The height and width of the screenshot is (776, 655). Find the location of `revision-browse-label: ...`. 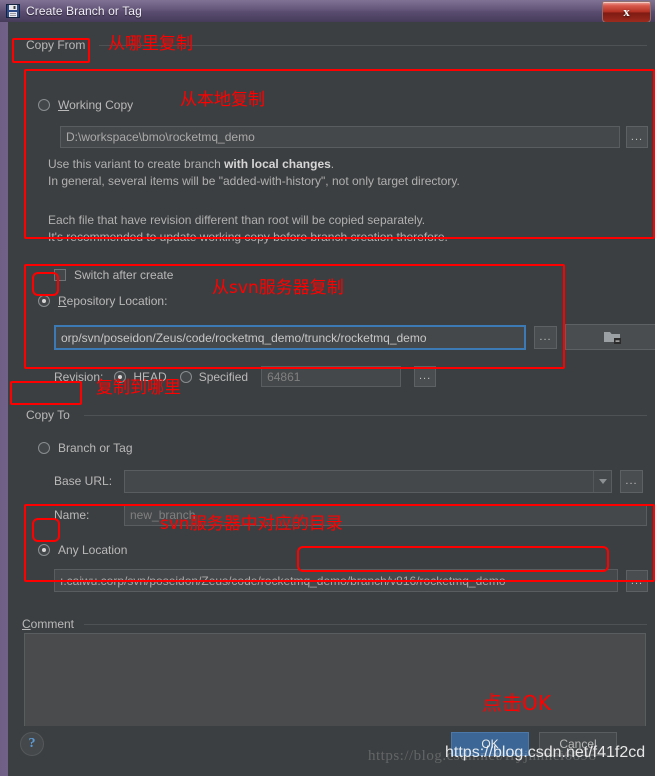

revision-browse-label: ... is located at coordinates (425, 376).